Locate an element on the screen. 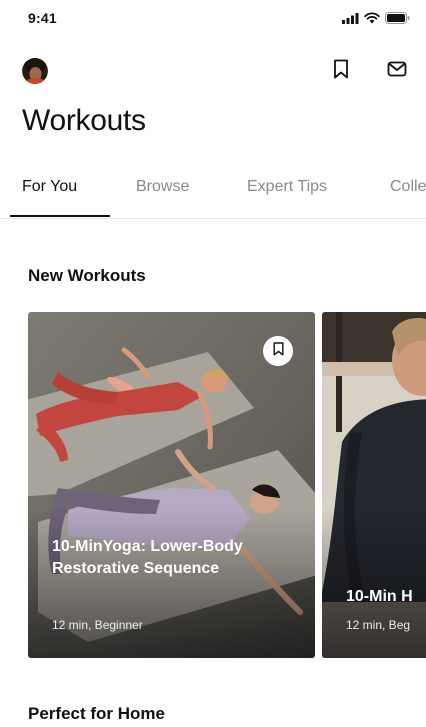 This screenshot has height=727, width=426. save-workout-button is located at coordinates (278, 351).